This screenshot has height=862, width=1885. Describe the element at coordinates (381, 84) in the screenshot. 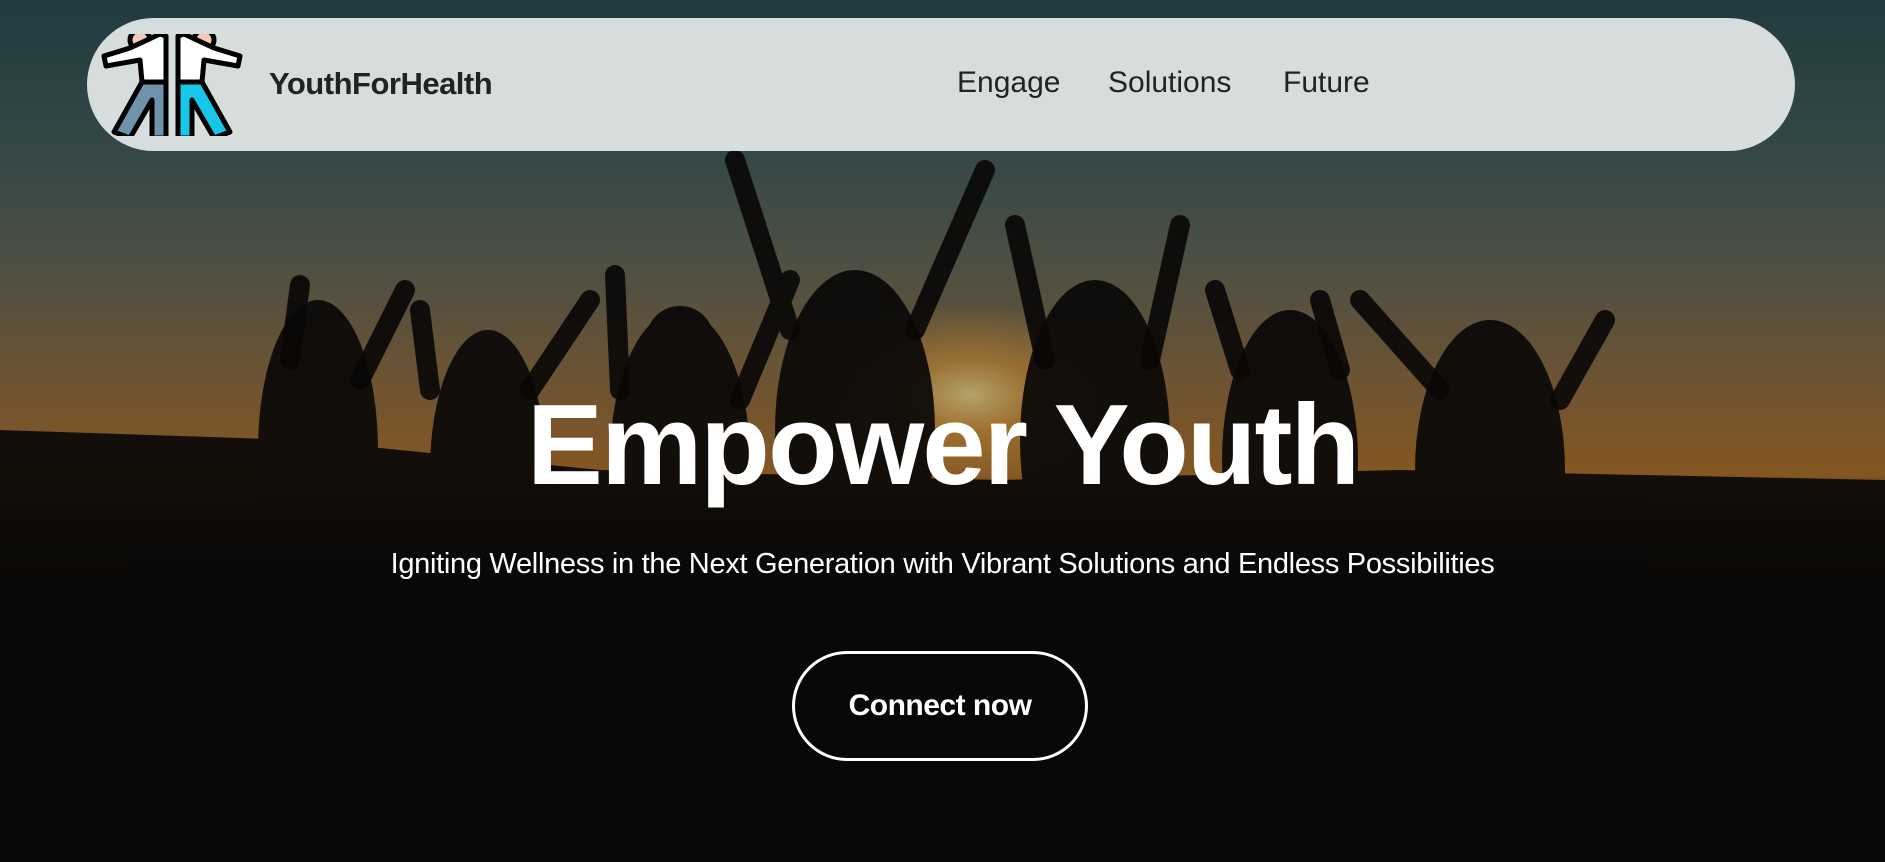

I see `brand-name: YouthForHealth` at that location.